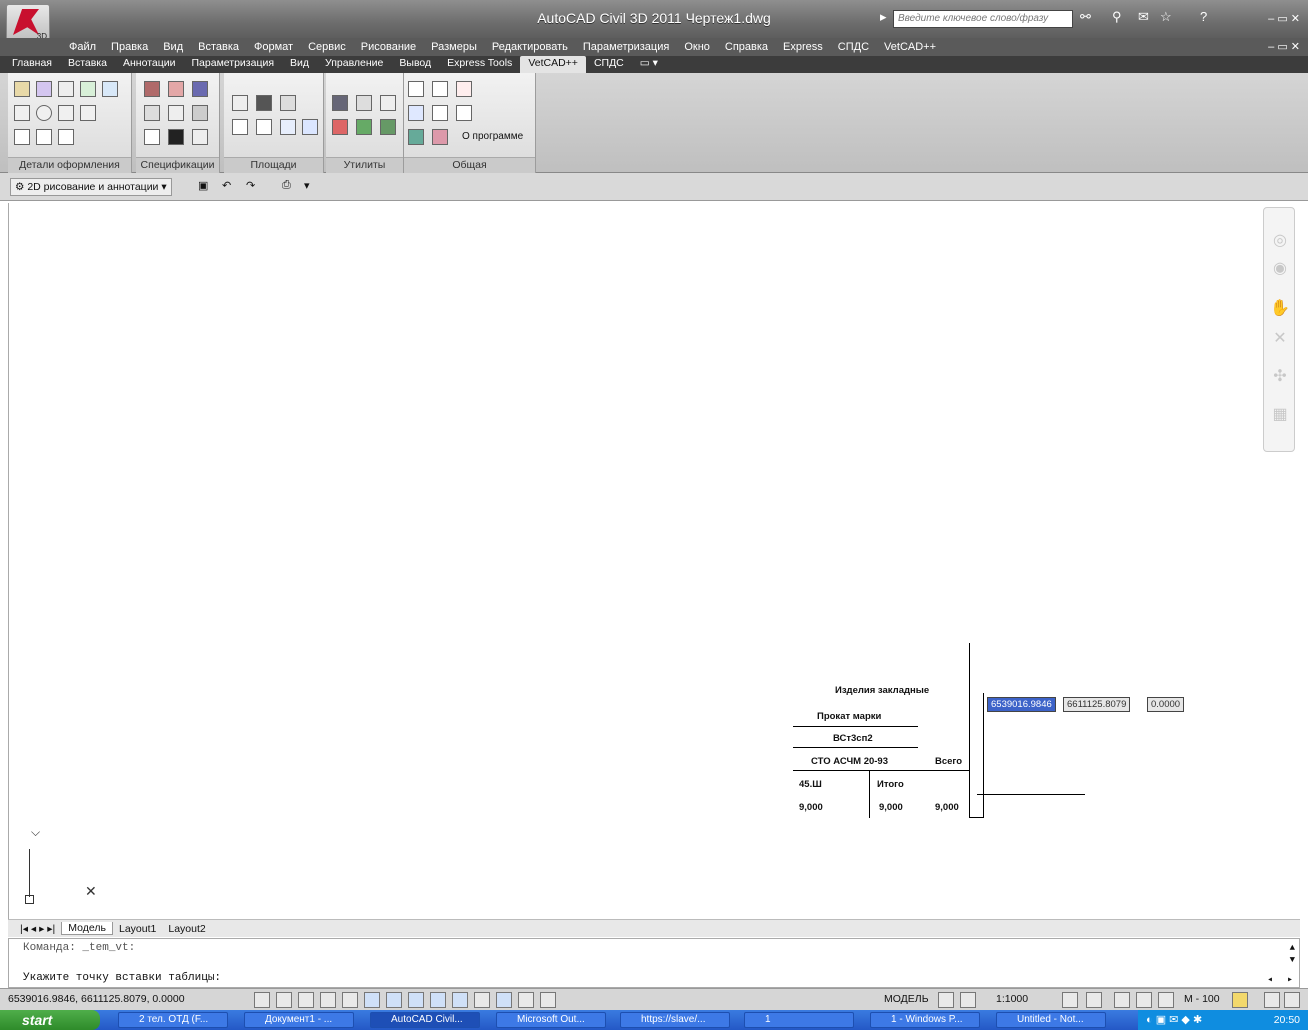  Describe the element at coordinates (1270, 980) in the screenshot. I see `scroll-left-icon: ◂` at that location.